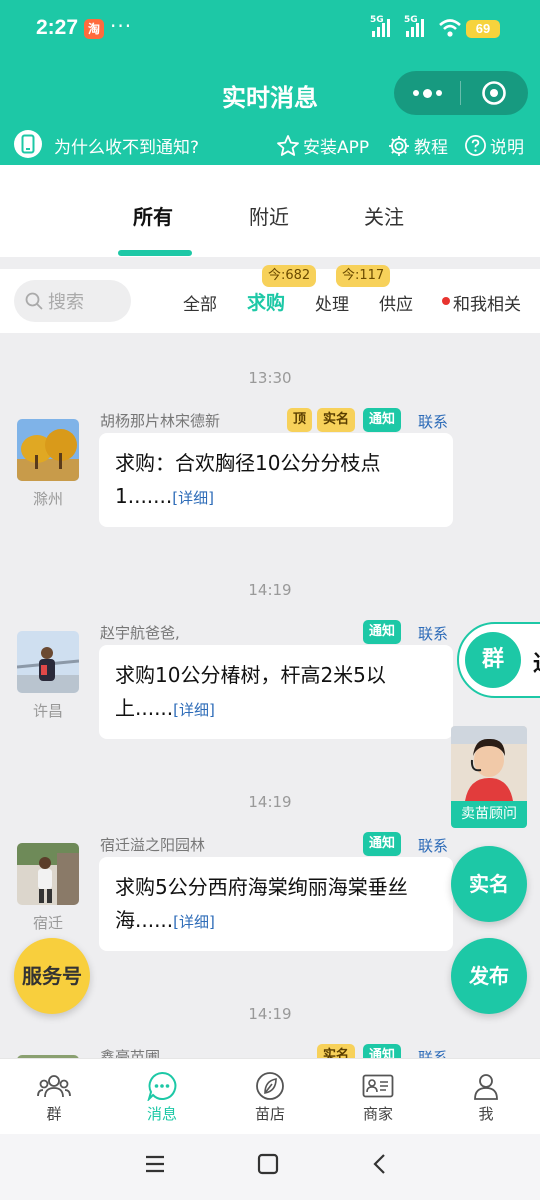 The height and width of the screenshot is (1200, 540). I want to click on advisor-photo, so click(489, 763).